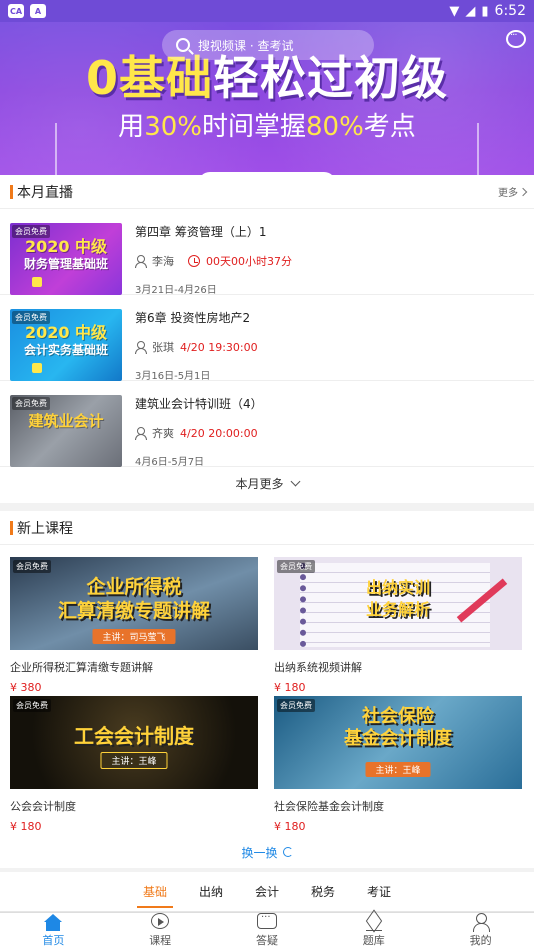 The height and width of the screenshot is (950, 534). What do you see at coordinates (266, 920) in the screenshot?
I see `chat-icon` at bounding box center [266, 920].